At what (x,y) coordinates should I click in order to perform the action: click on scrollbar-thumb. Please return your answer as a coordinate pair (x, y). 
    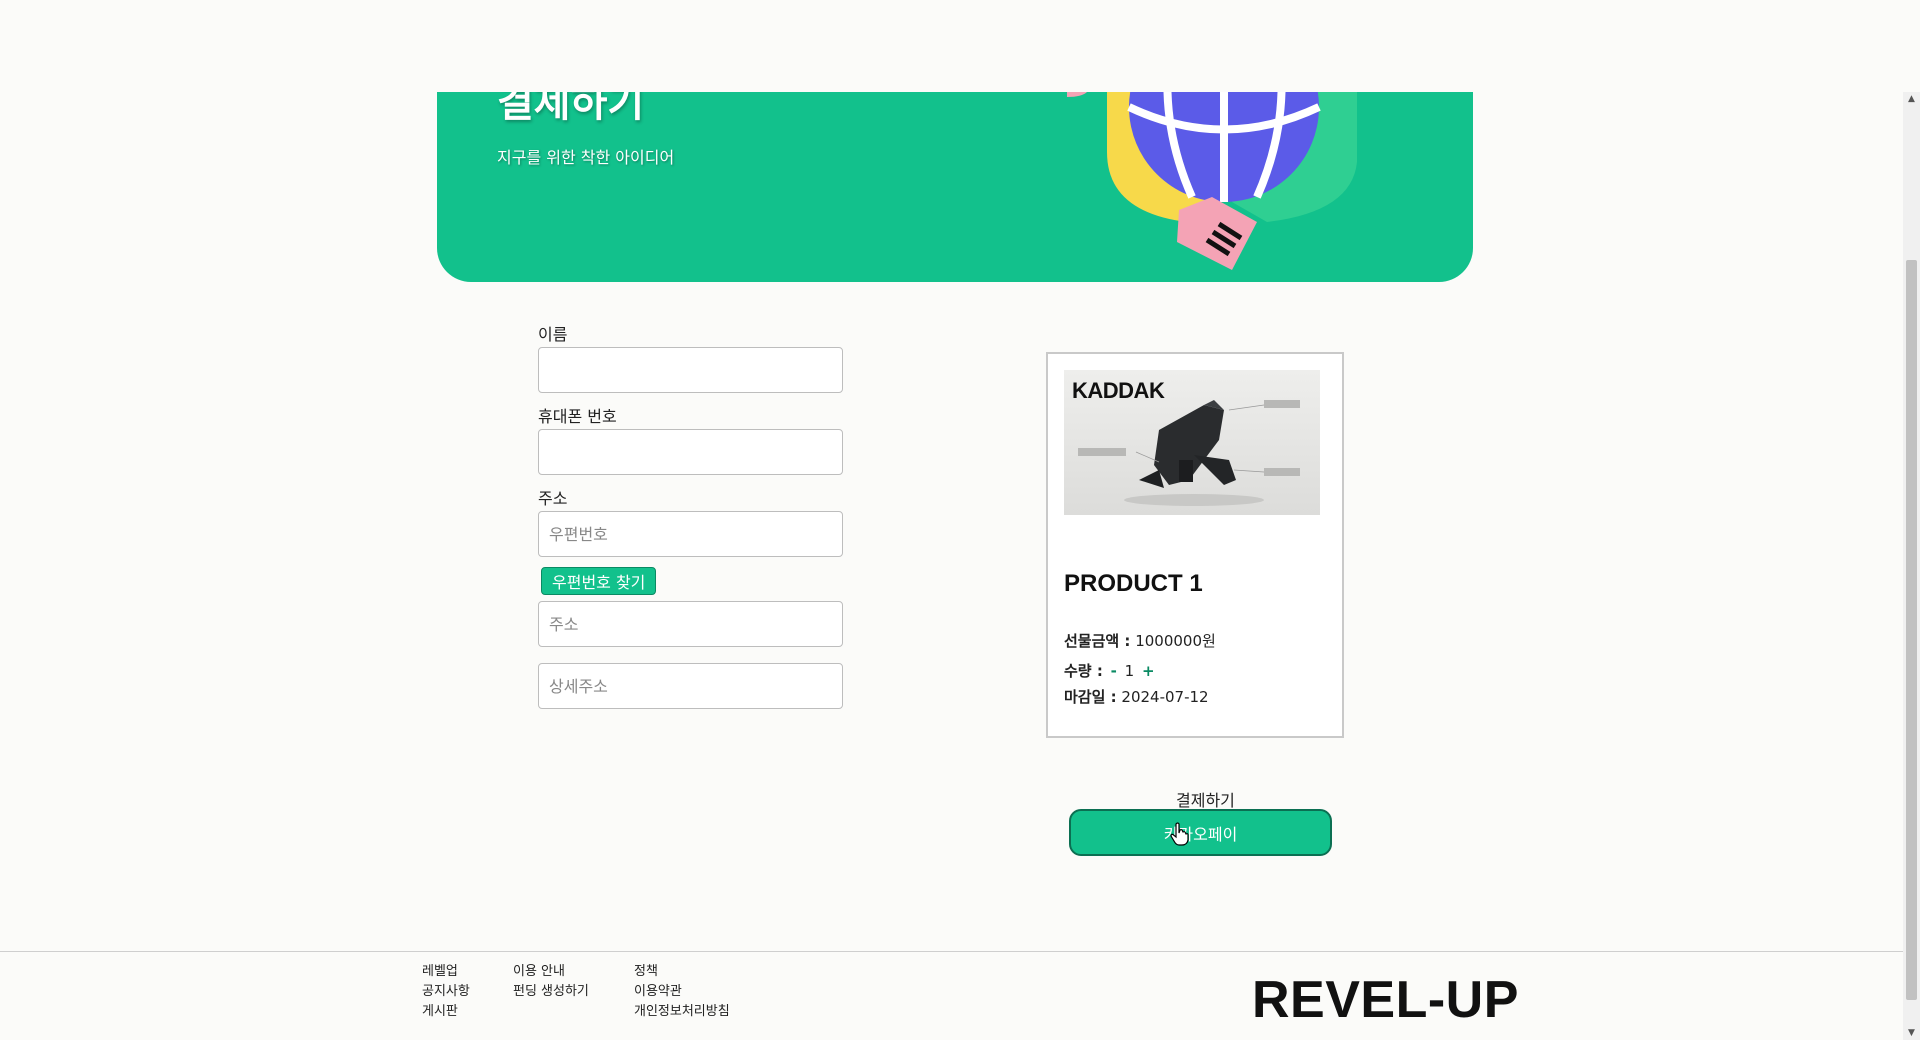
    Looking at the image, I should click on (1911, 630).